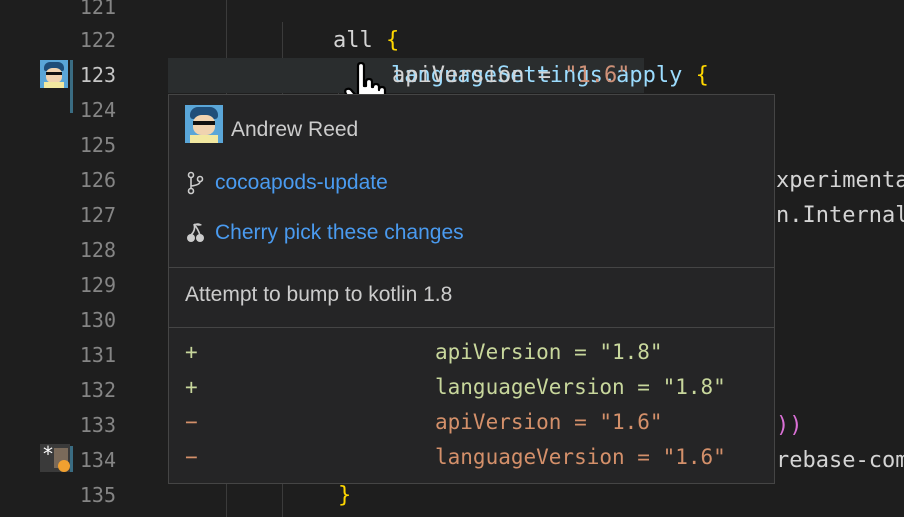 The height and width of the screenshot is (517, 904). I want to click on line-number: 122, so click(97, 40).